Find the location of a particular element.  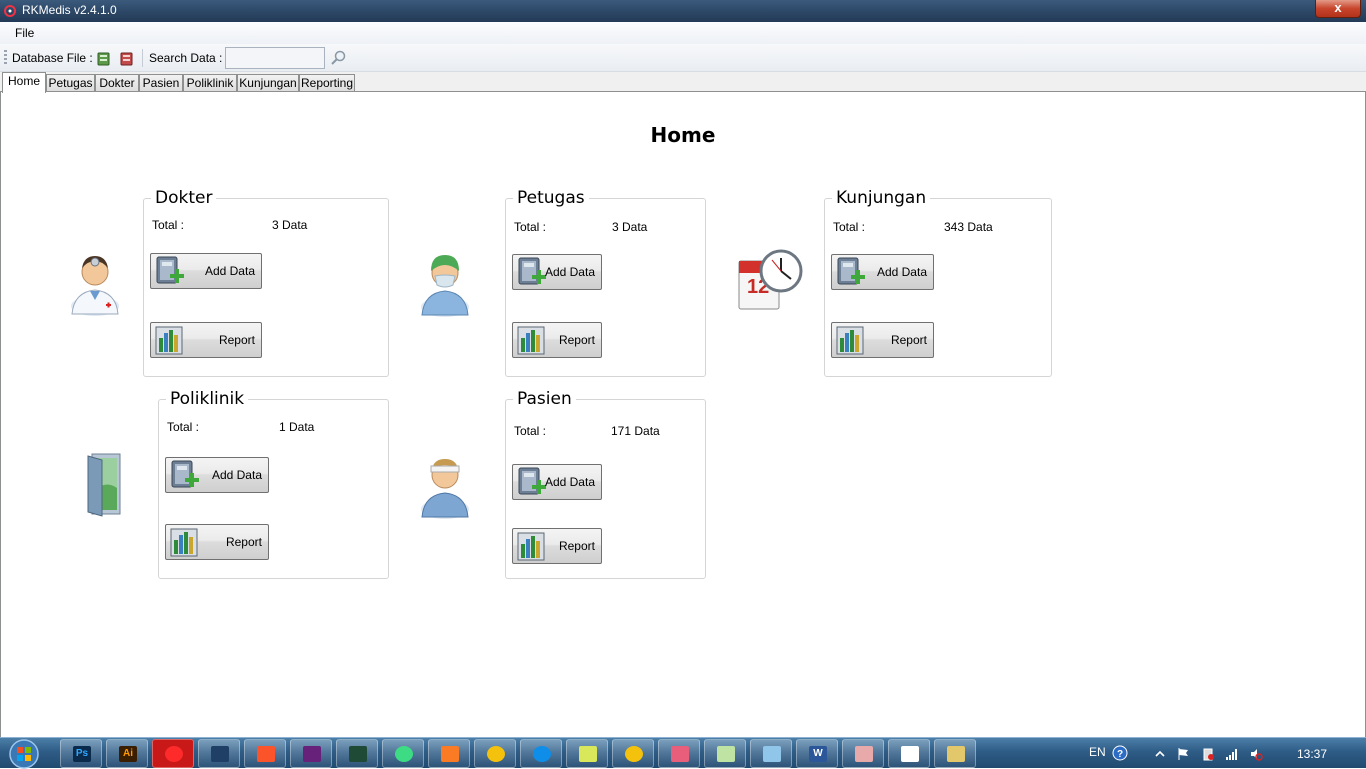

brave-icon is located at coordinates (266, 754).